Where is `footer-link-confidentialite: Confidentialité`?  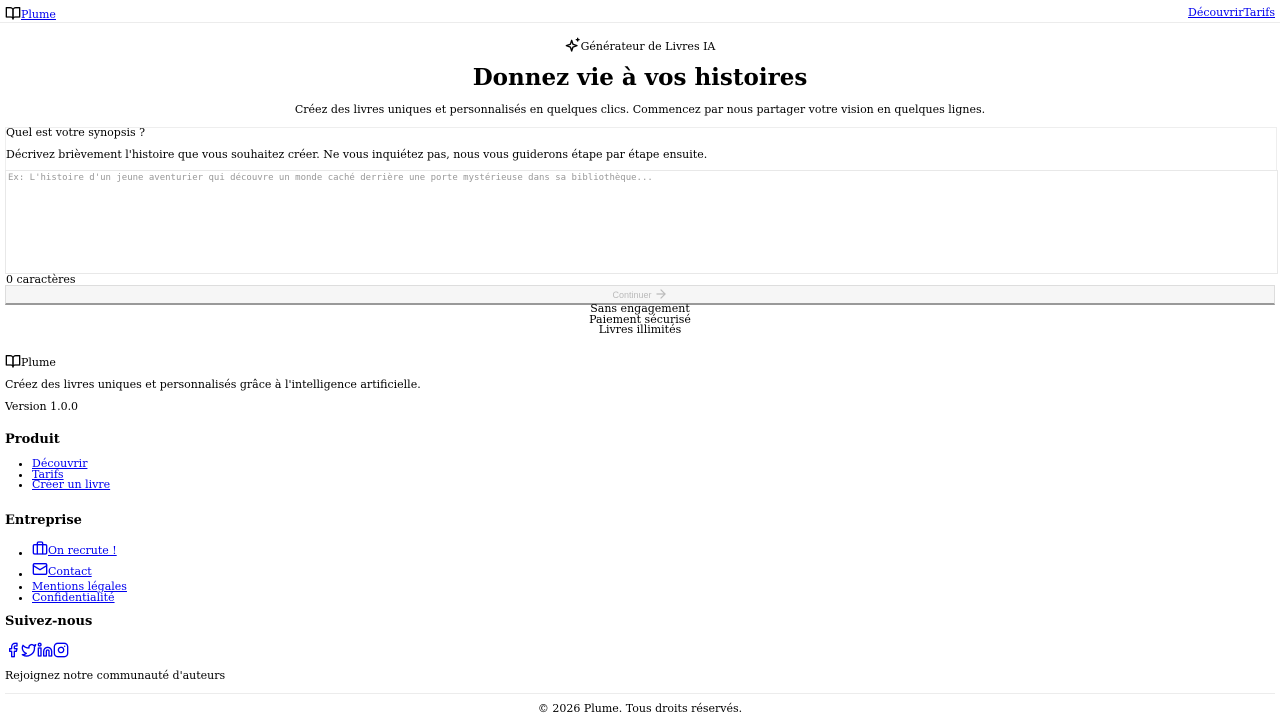
footer-link-confidentialite: Confidentialité is located at coordinates (73, 597).